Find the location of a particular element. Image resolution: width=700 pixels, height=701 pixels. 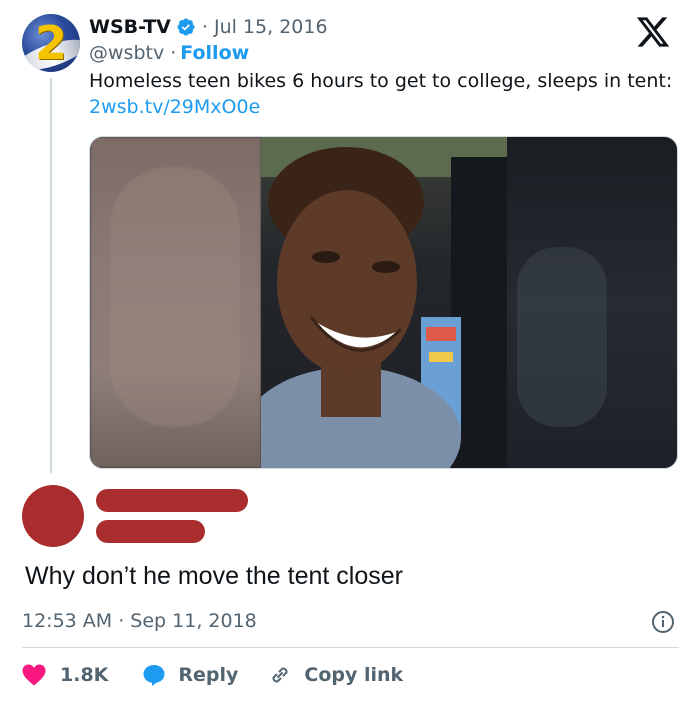

divider is located at coordinates (350, 647).